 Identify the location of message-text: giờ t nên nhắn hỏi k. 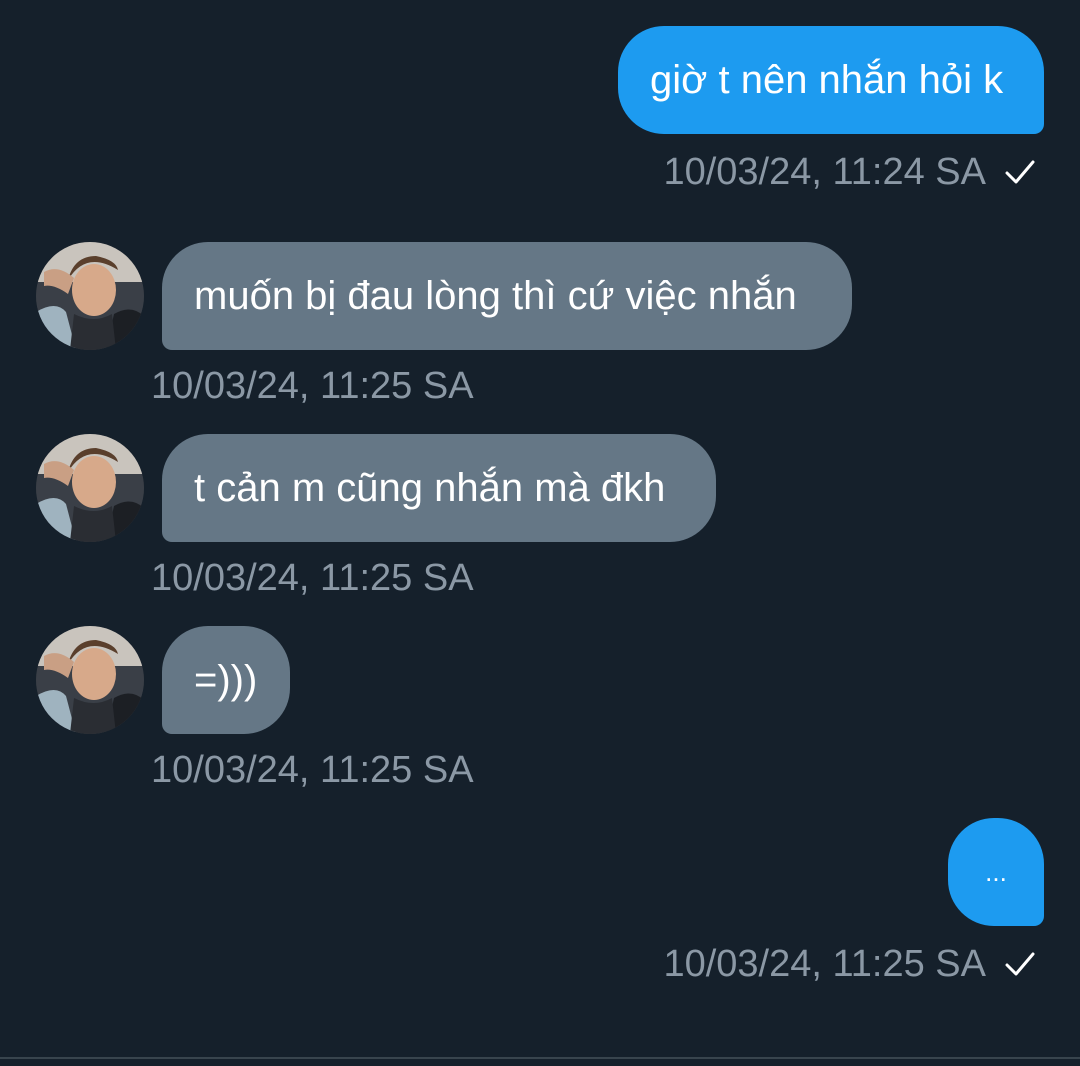
(827, 80).